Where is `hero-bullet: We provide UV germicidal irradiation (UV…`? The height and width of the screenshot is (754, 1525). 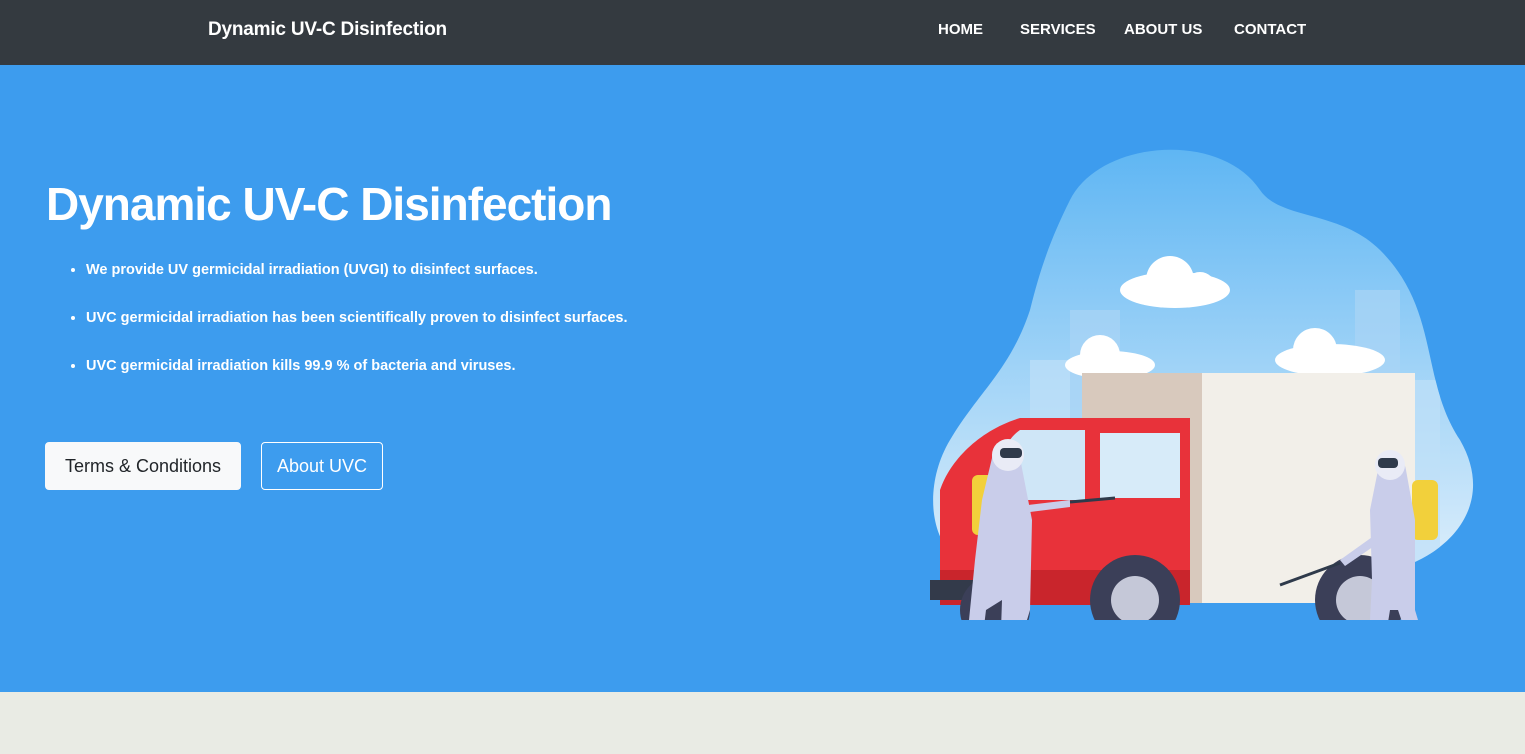 hero-bullet: We provide UV germicidal irradiation (UV… is located at coordinates (357, 285).